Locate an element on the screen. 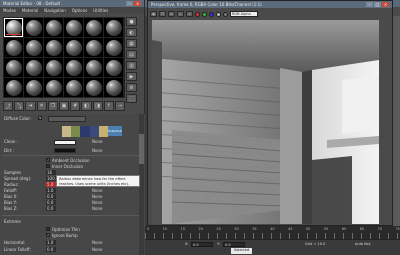 This screenshot has height=255, width=400. copy-image-icon: ❐ is located at coordinates (162, 14).